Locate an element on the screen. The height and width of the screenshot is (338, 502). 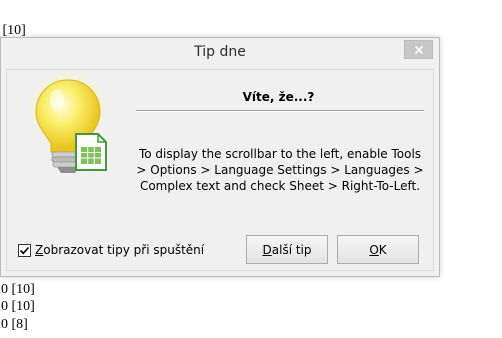
checkmark-icon is located at coordinates (24, 250).